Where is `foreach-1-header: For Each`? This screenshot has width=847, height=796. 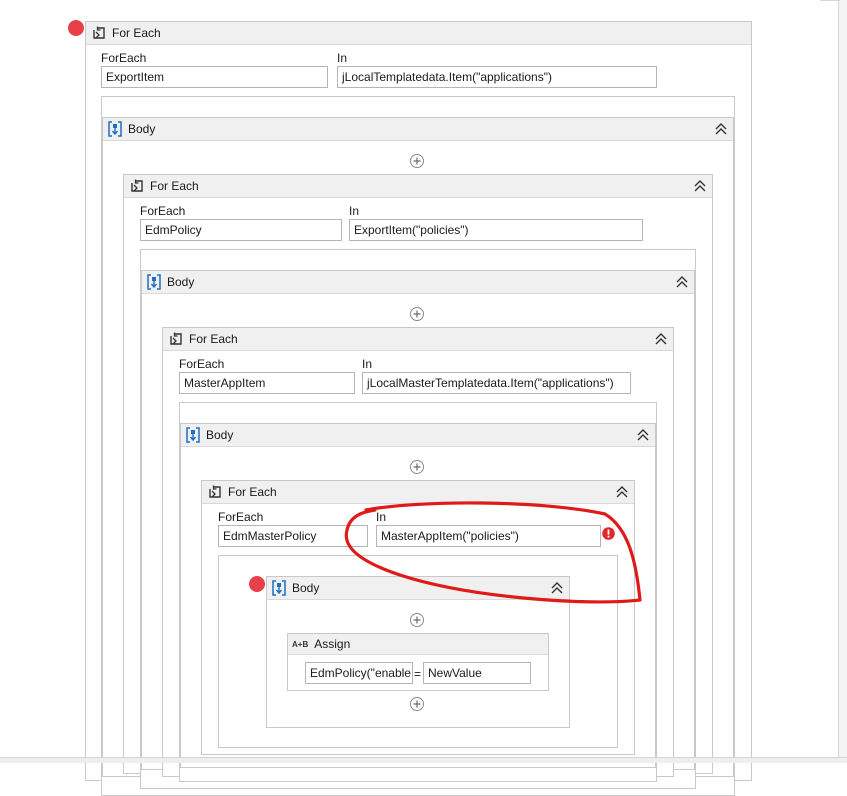 foreach-1-header: For Each is located at coordinates (418, 33).